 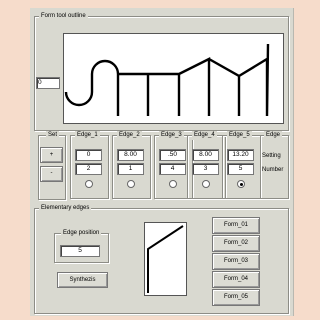 What do you see at coordinates (167, 80) in the screenshot?
I see `form-outline-shape` at bounding box center [167, 80].